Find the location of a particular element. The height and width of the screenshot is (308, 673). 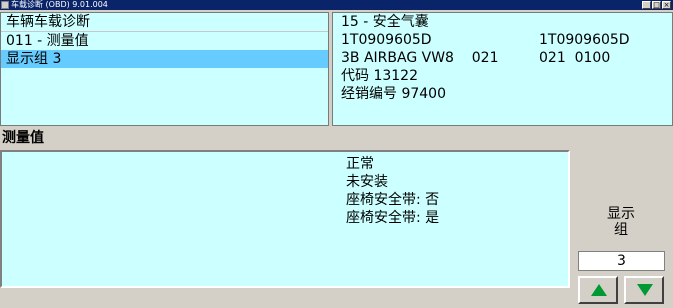

up-arrow-icon is located at coordinates (599, 290).